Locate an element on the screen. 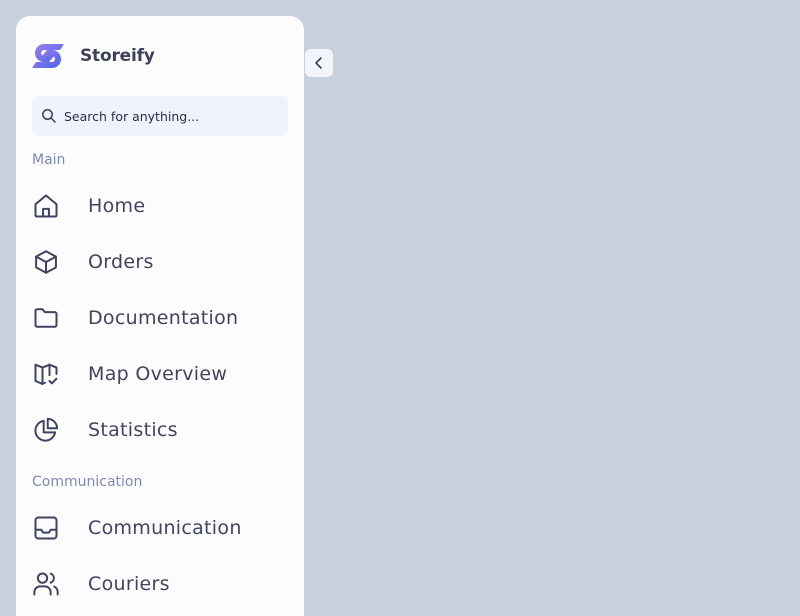 The height and width of the screenshot is (616, 800). sidebar-item-map-overview: Map Overview is located at coordinates (160, 374).